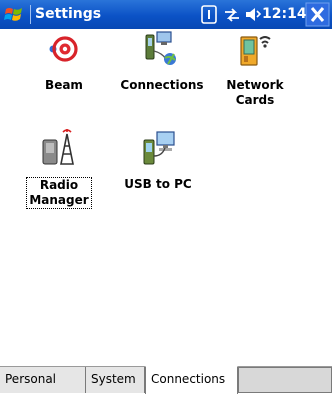  Describe the element at coordinates (30, 14) in the screenshot. I see `title-separator` at that location.